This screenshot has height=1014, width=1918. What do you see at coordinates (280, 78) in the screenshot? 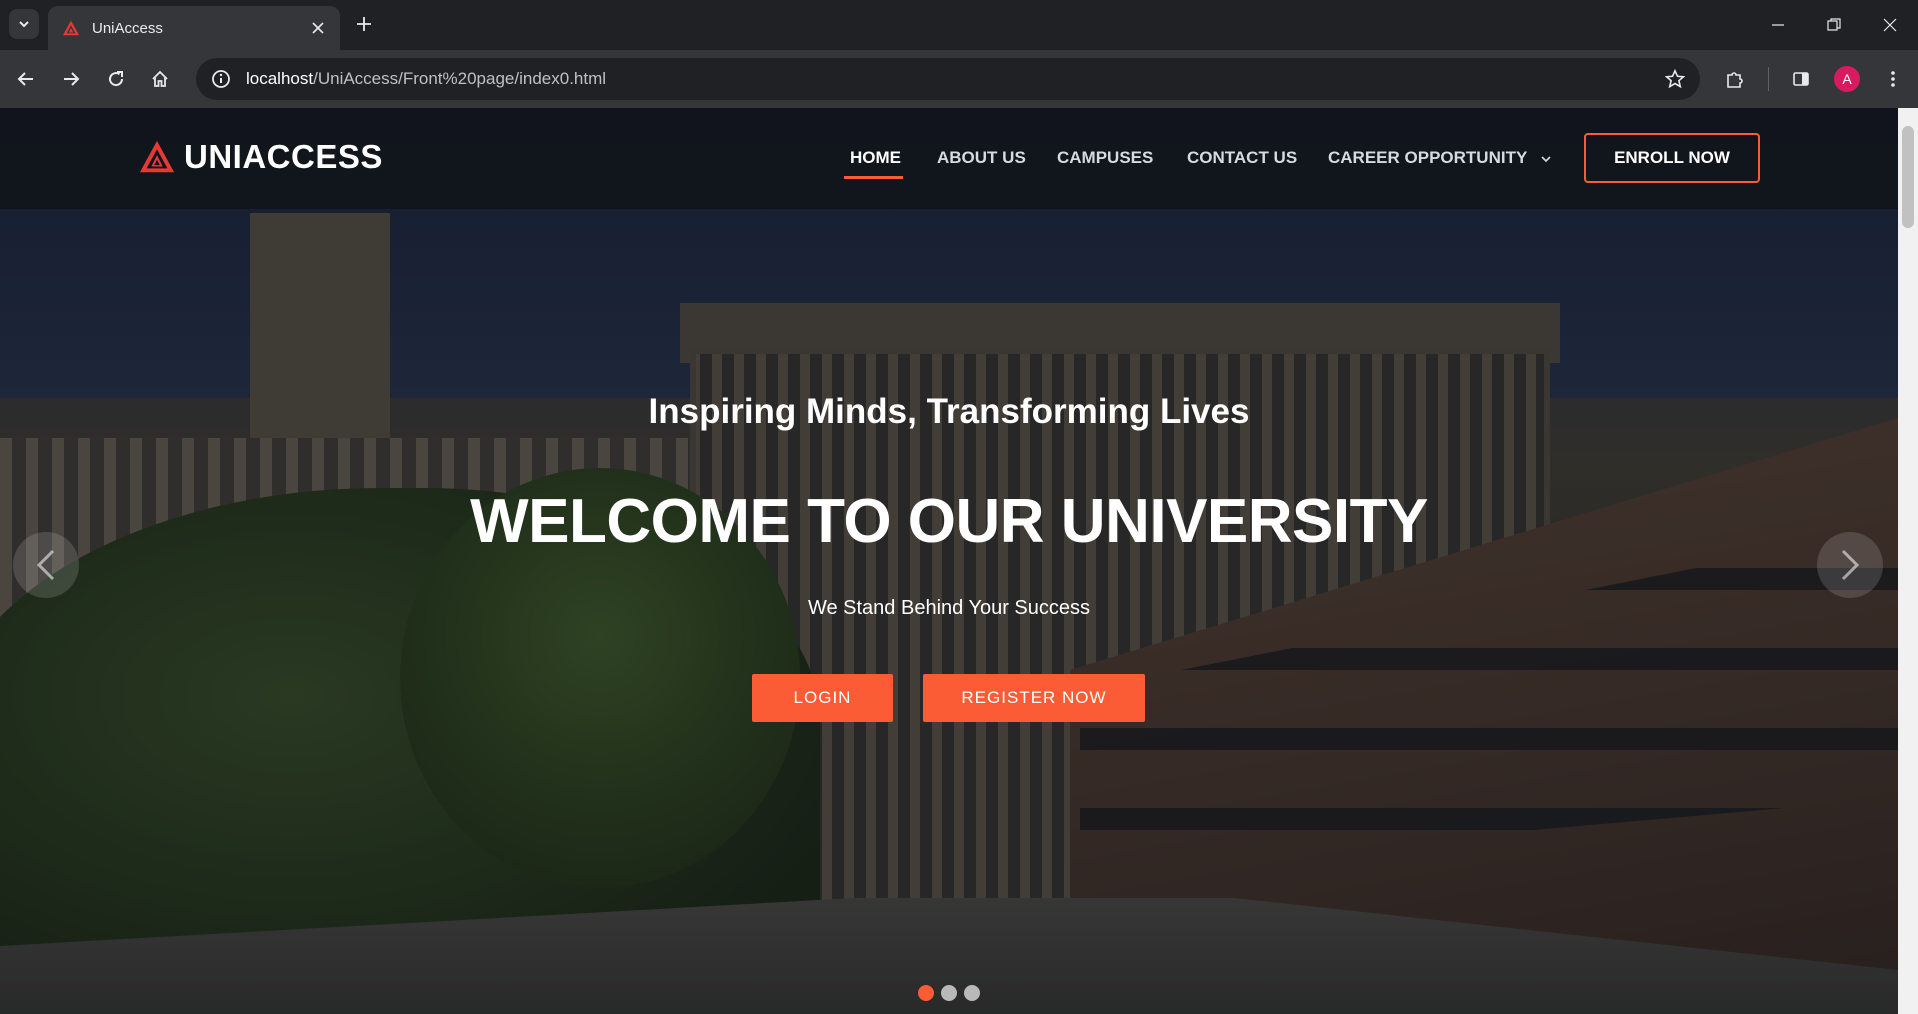
I see `url-host: localhost` at bounding box center [280, 78].